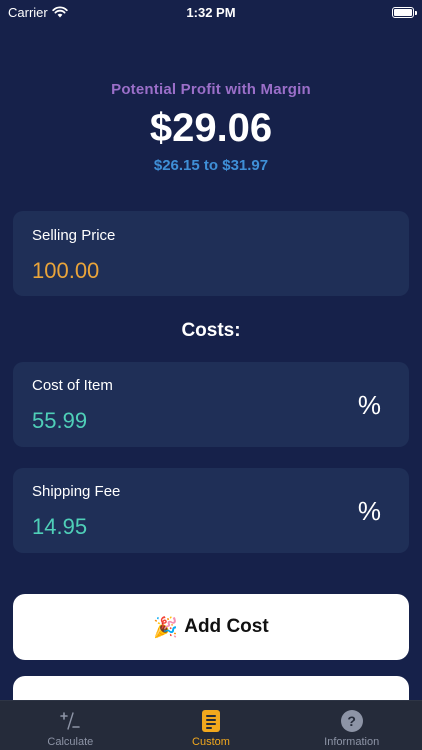 The image size is (422, 750). What do you see at coordinates (28, 12) in the screenshot?
I see `carrier-label: Carrier` at bounding box center [28, 12].